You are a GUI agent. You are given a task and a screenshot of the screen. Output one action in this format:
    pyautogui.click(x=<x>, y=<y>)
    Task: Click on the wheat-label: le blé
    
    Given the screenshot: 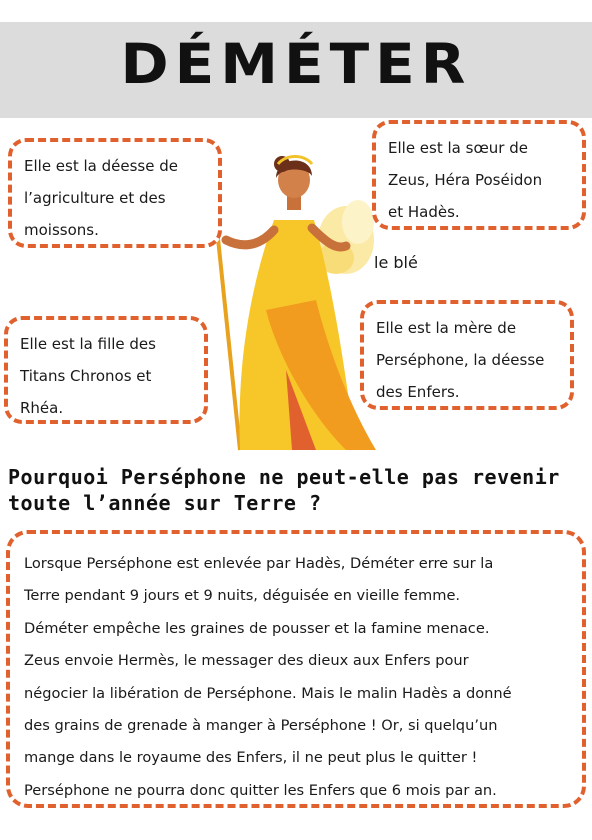 What is the action you would take?
    pyautogui.click(x=396, y=262)
    